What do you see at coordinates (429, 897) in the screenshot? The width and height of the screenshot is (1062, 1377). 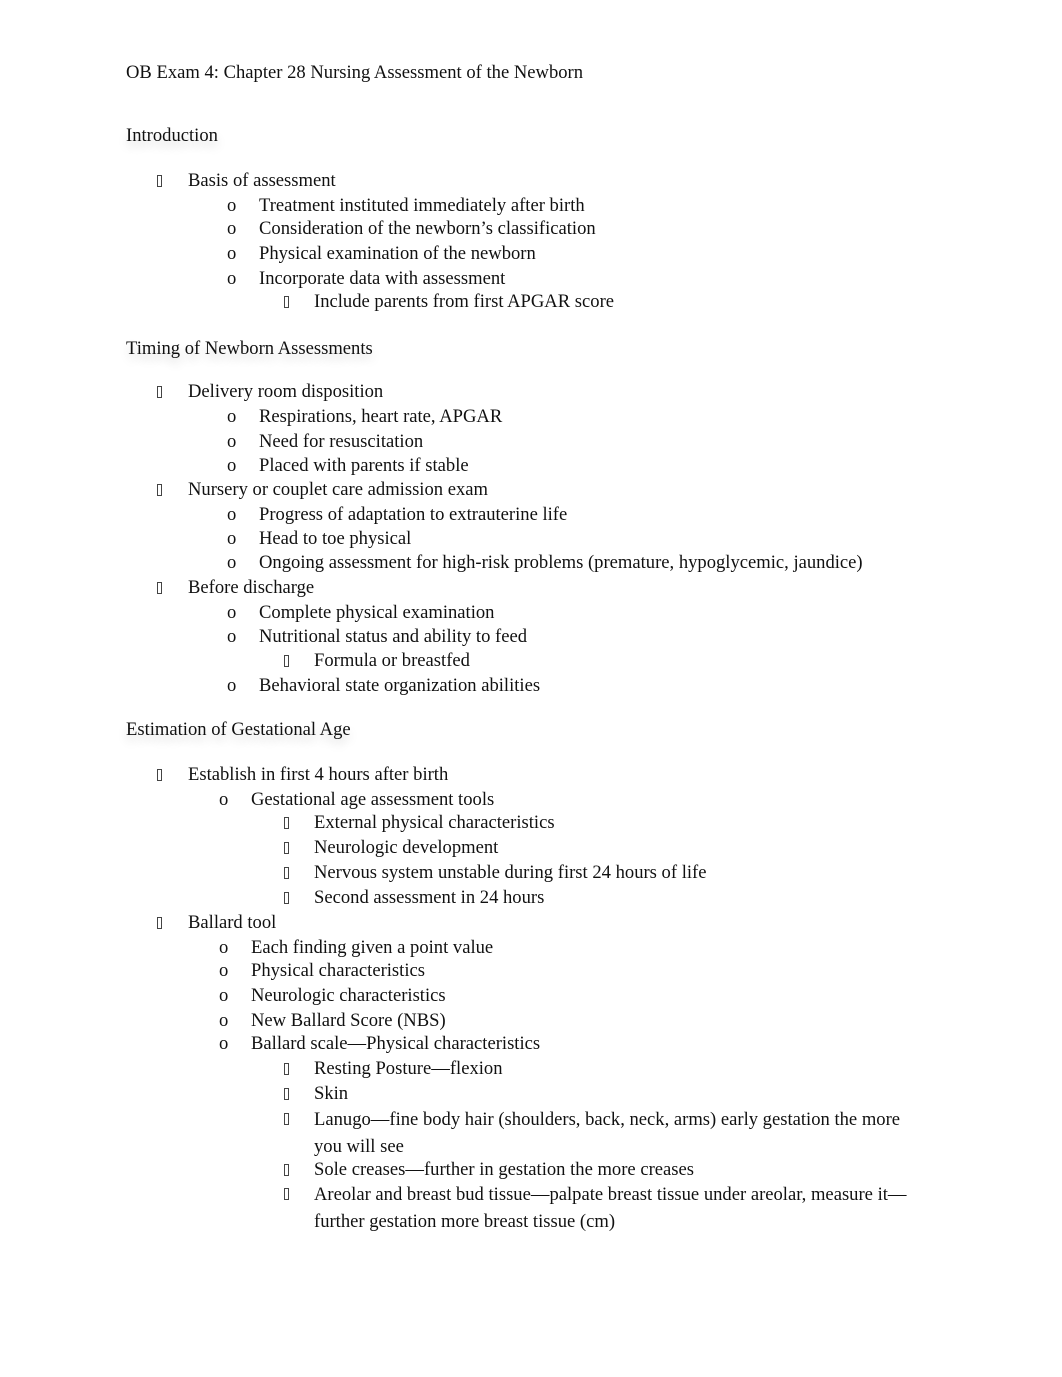 I see `list-item-text: Second assessment in 24 hours` at bounding box center [429, 897].